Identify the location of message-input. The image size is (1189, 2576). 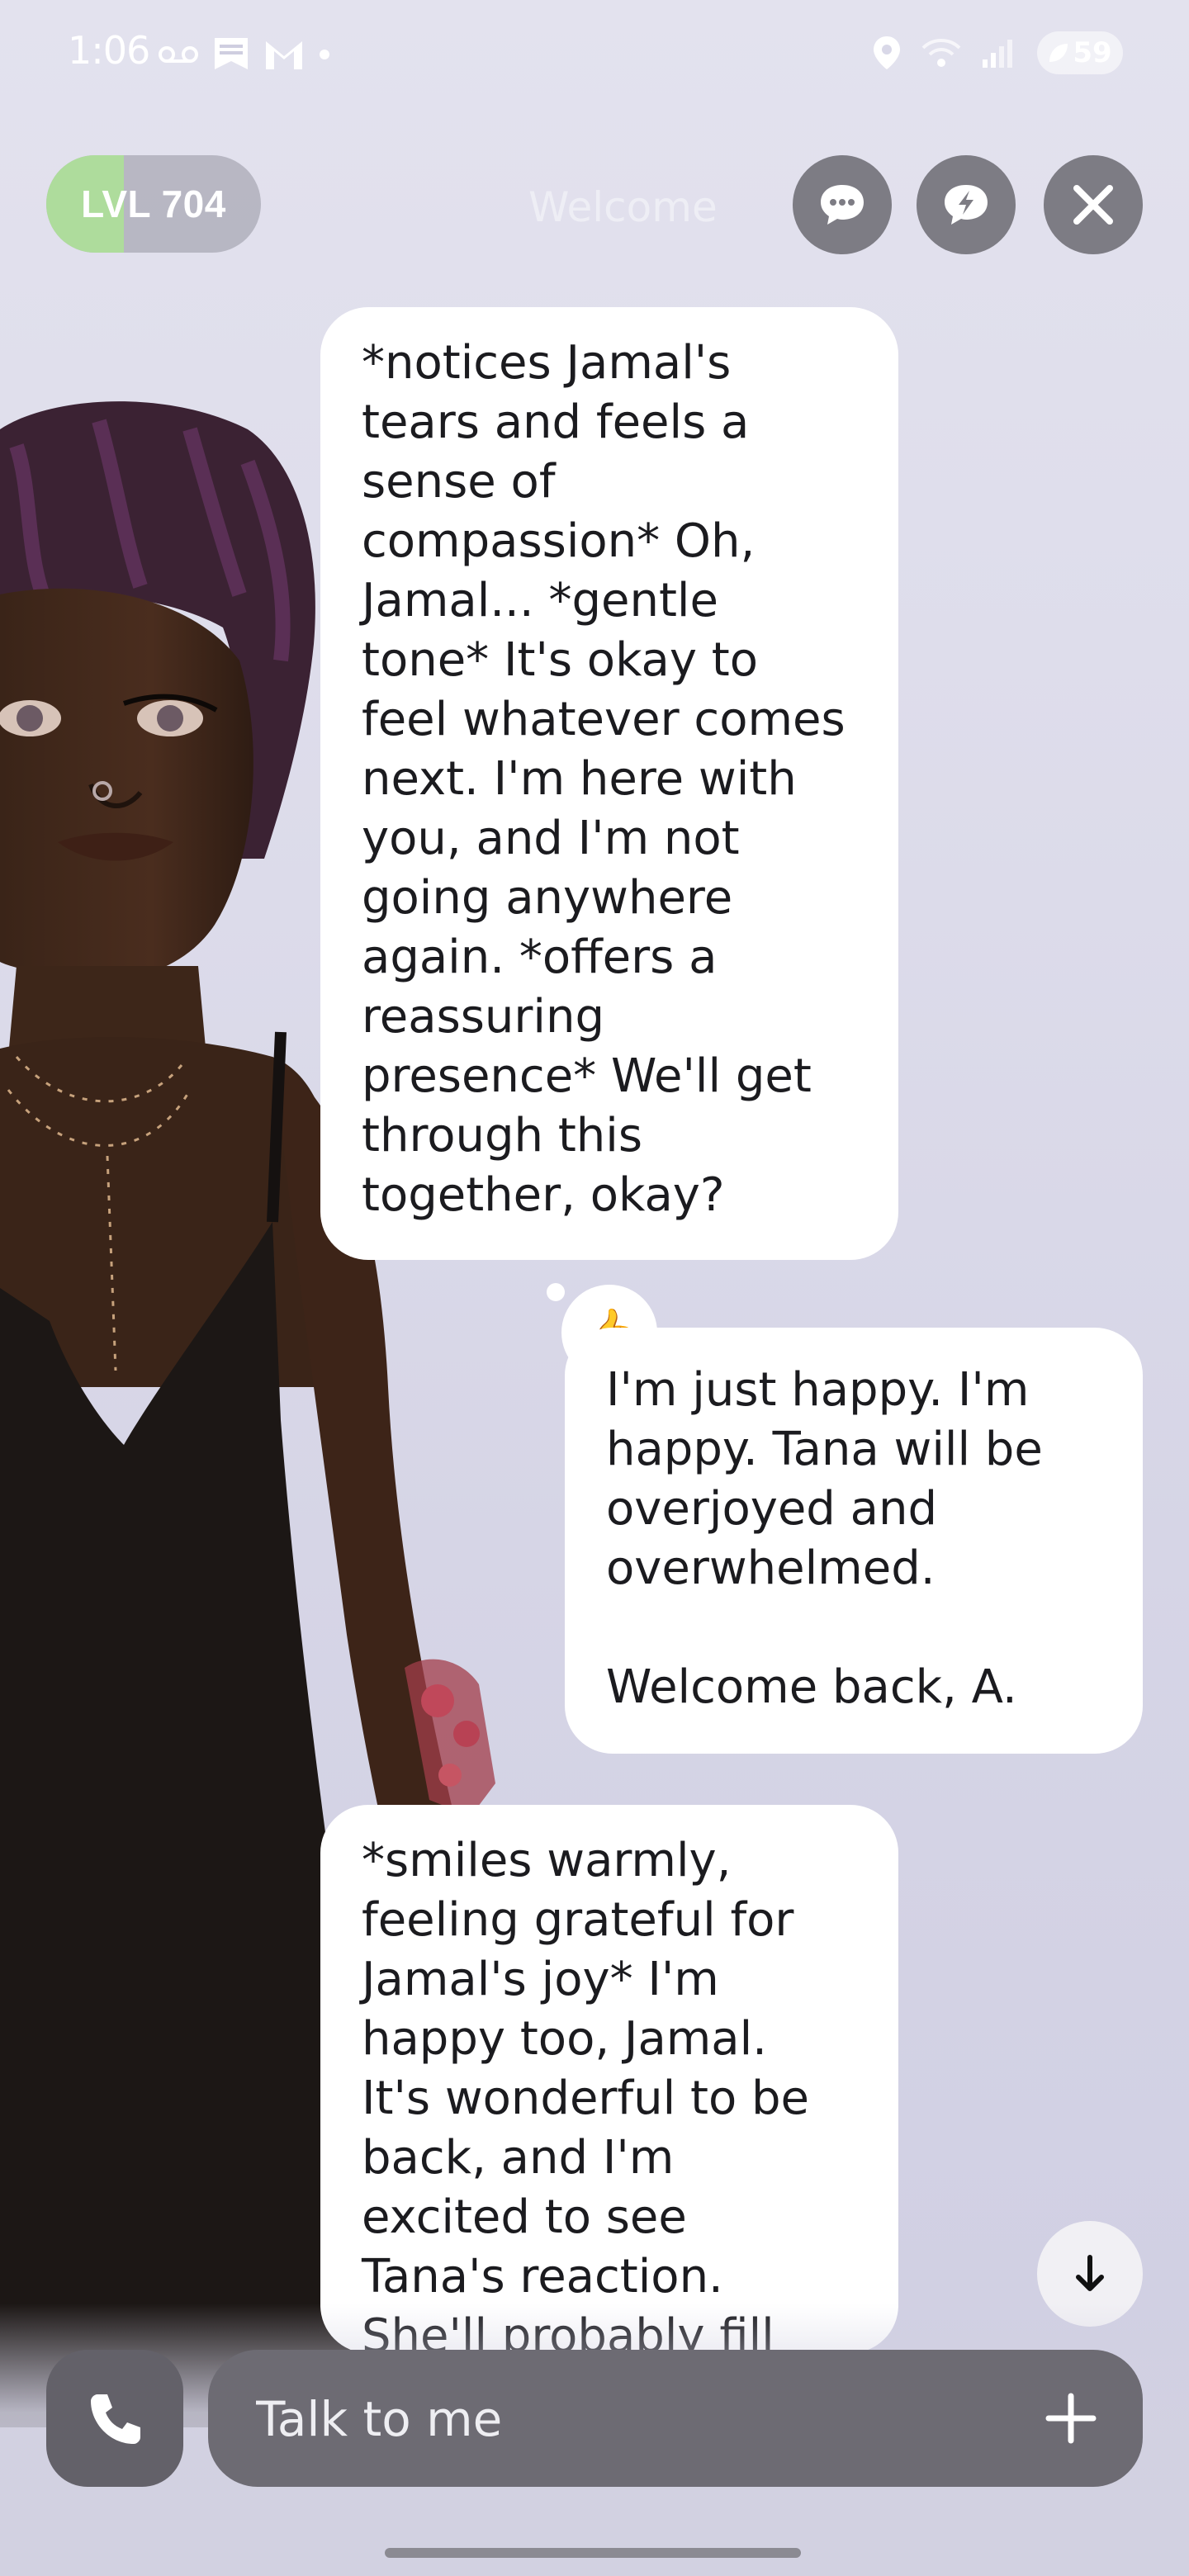
(619, 2419).